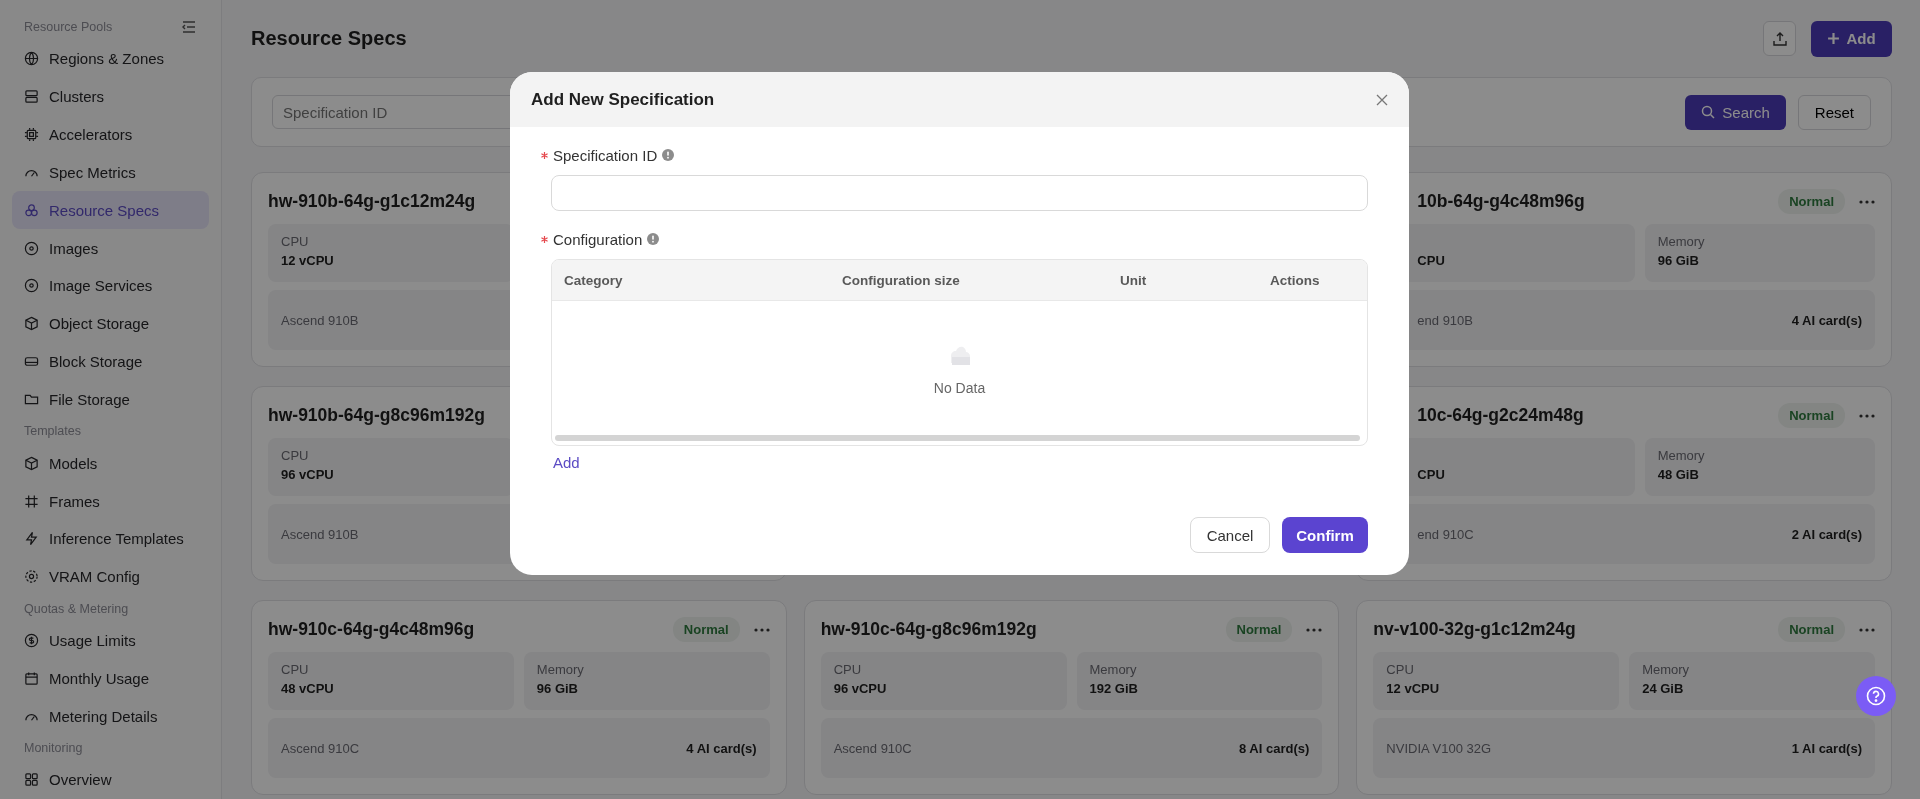 This screenshot has height=799, width=1920. What do you see at coordinates (1325, 535) in the screenshot?
I see `confirm-button: Confirm` at bounding box center [1325, 535].